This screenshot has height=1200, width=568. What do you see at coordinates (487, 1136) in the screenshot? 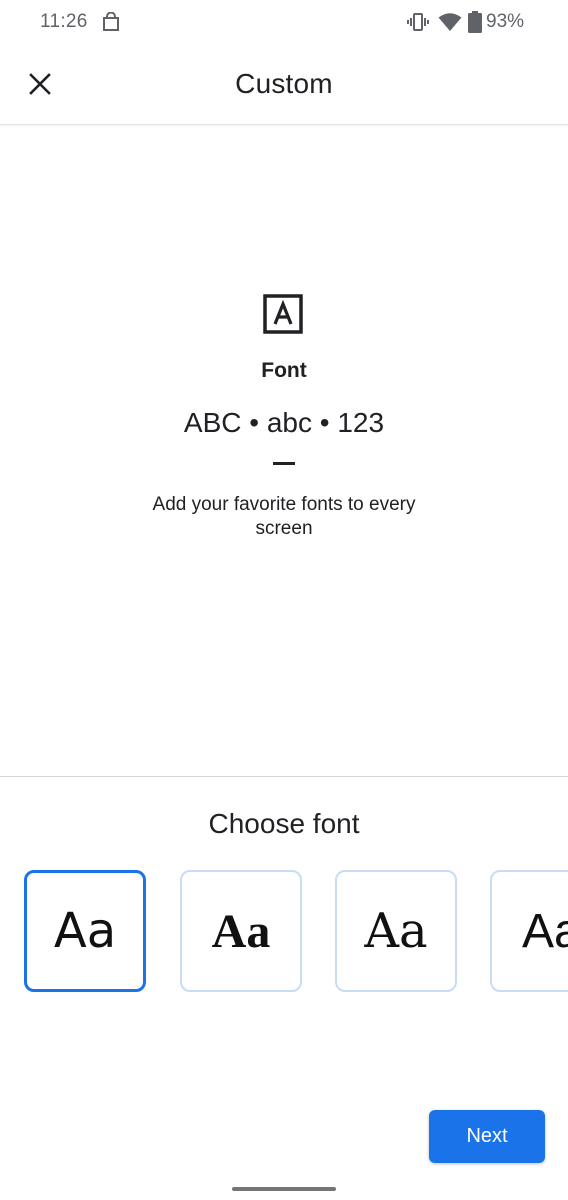
I see `next-button: Next` at bounding box center [487, 1136].